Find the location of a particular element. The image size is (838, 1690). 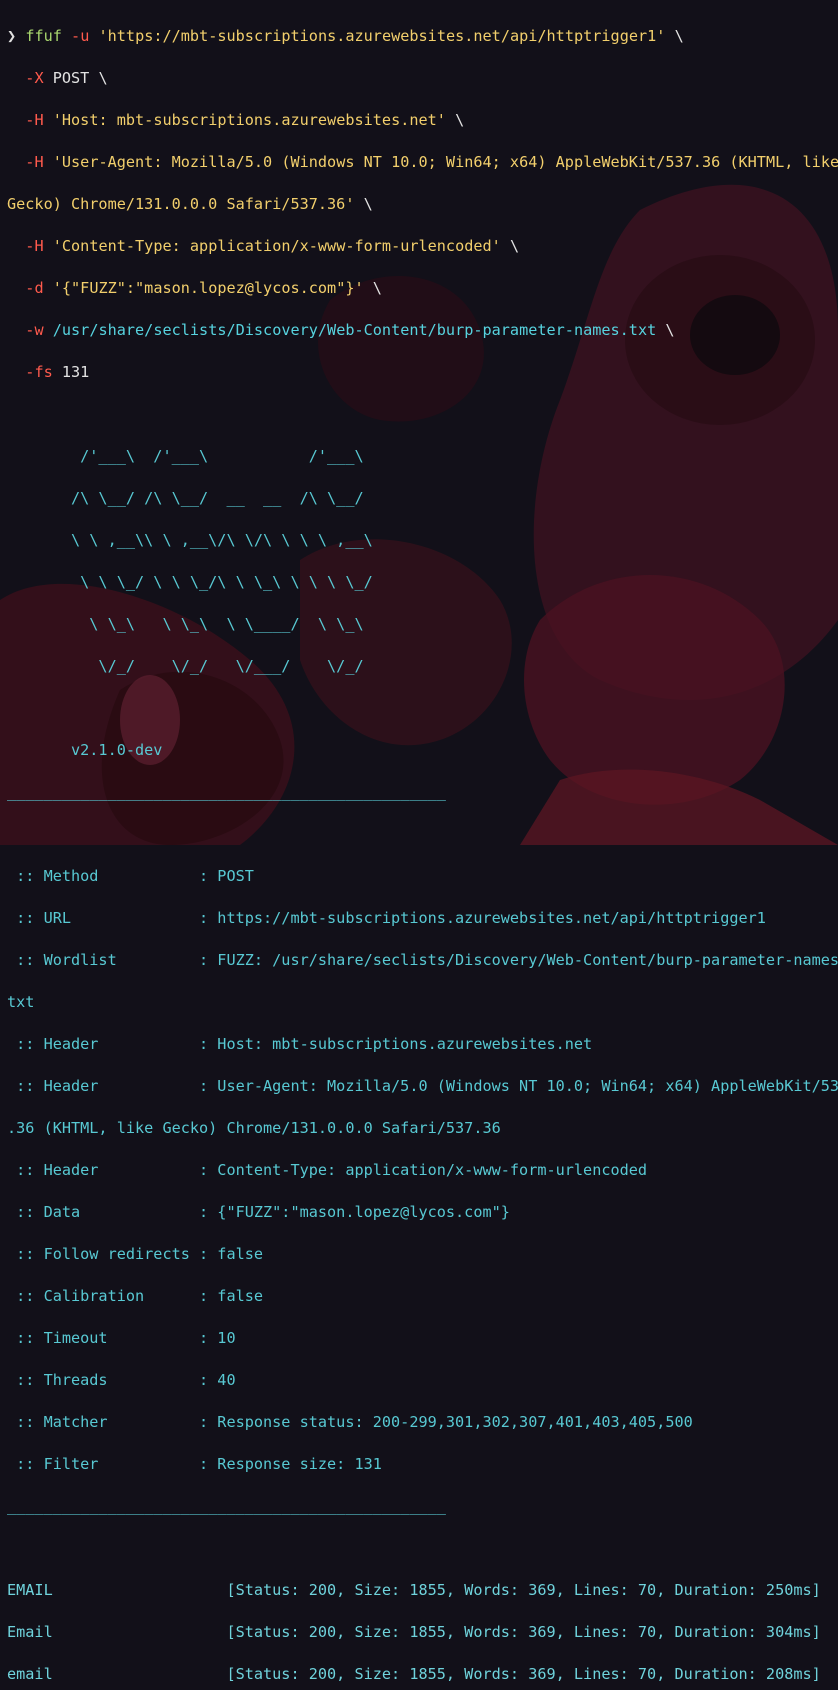

filter-size-value: 131 is located at coordinates (75, 372).